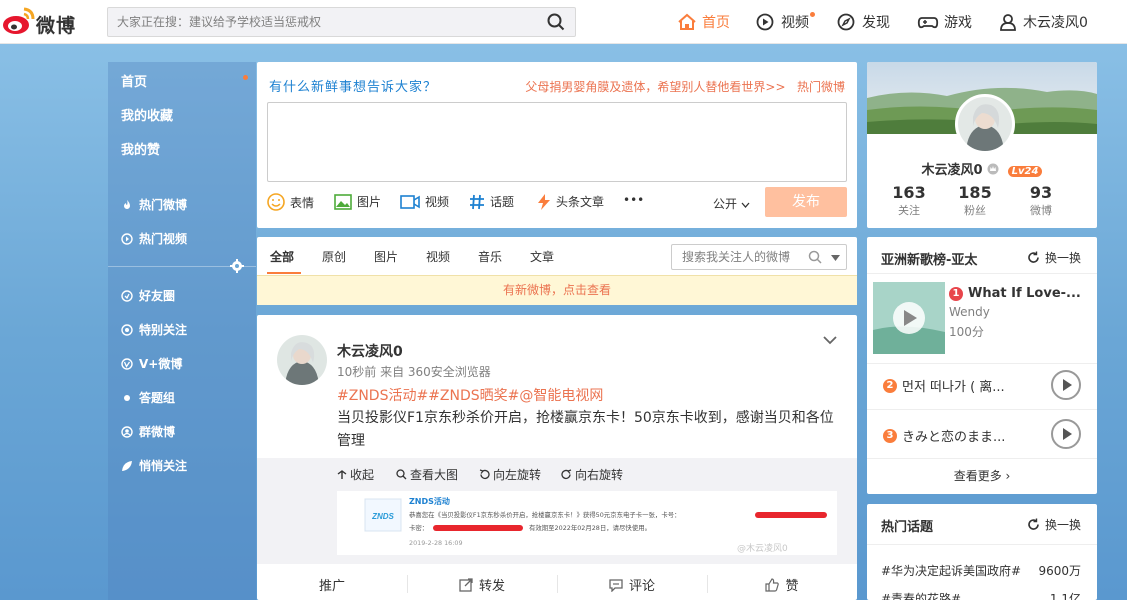  I want to click on visibility-select: 公开, so click(731, 203).